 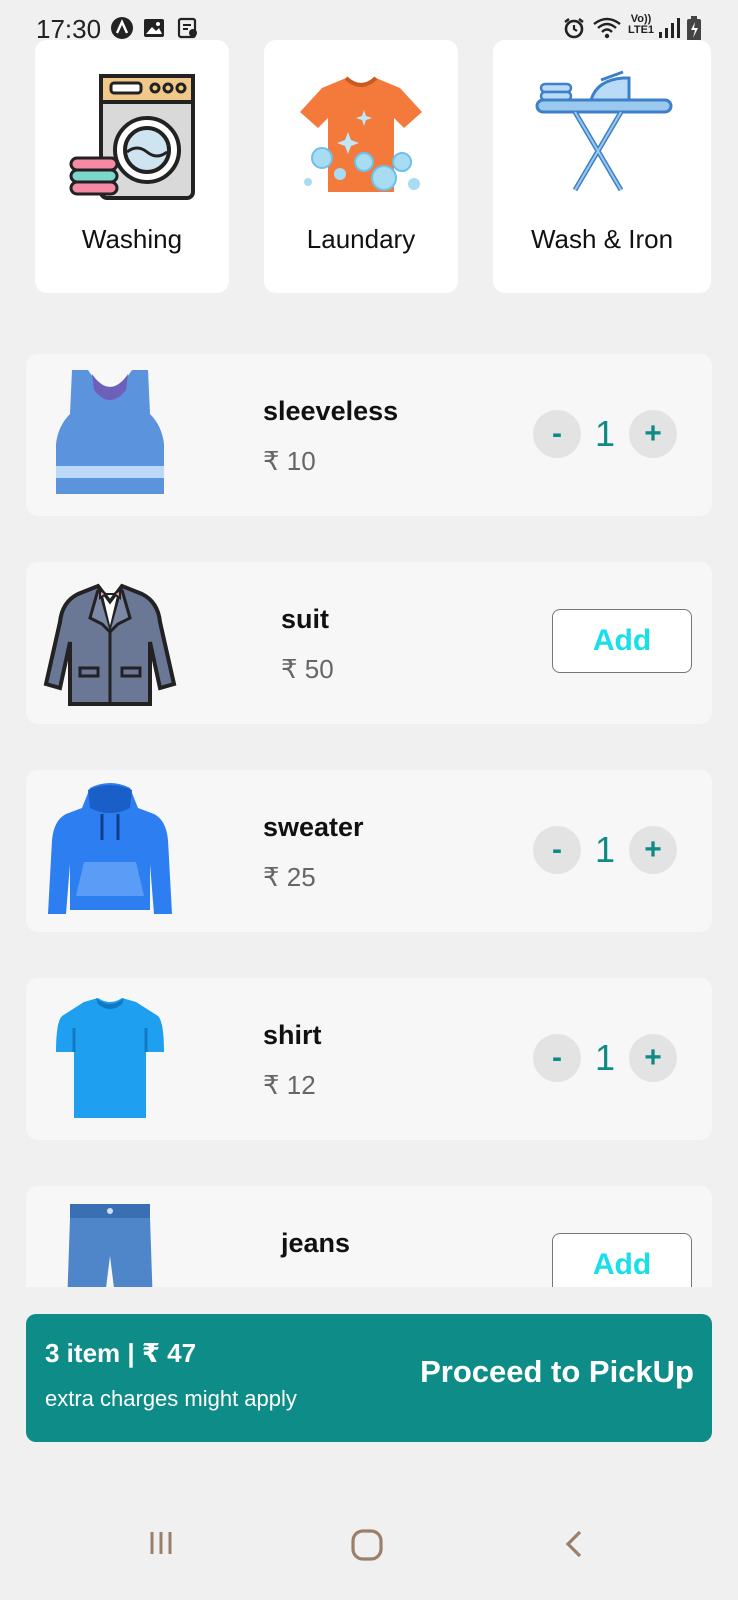 What do you see at coordinates (132, 239) in the screenshot?
I see `service-label: Washing` at bounding box center [132, 239].